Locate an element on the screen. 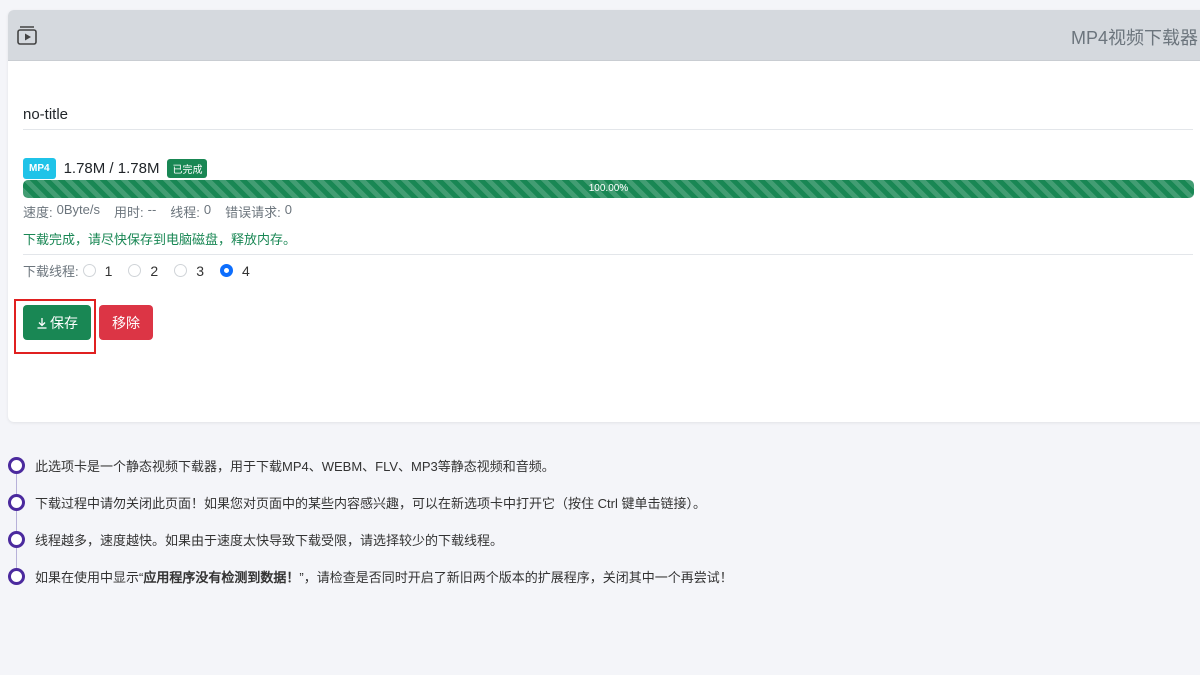 The height and width of the screenshot is (675, 1200). thread-option-1: 1 is located at coordinates (97, 271).